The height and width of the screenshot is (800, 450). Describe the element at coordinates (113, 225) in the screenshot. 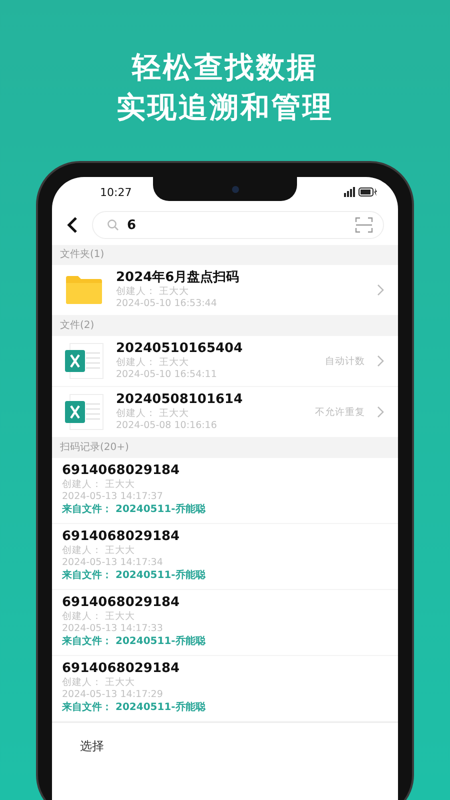

I see `search-icon` at that location.